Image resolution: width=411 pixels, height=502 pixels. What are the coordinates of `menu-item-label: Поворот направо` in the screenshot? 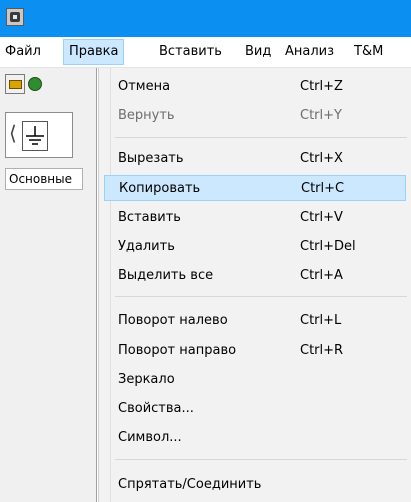 It's located at (177, 350).